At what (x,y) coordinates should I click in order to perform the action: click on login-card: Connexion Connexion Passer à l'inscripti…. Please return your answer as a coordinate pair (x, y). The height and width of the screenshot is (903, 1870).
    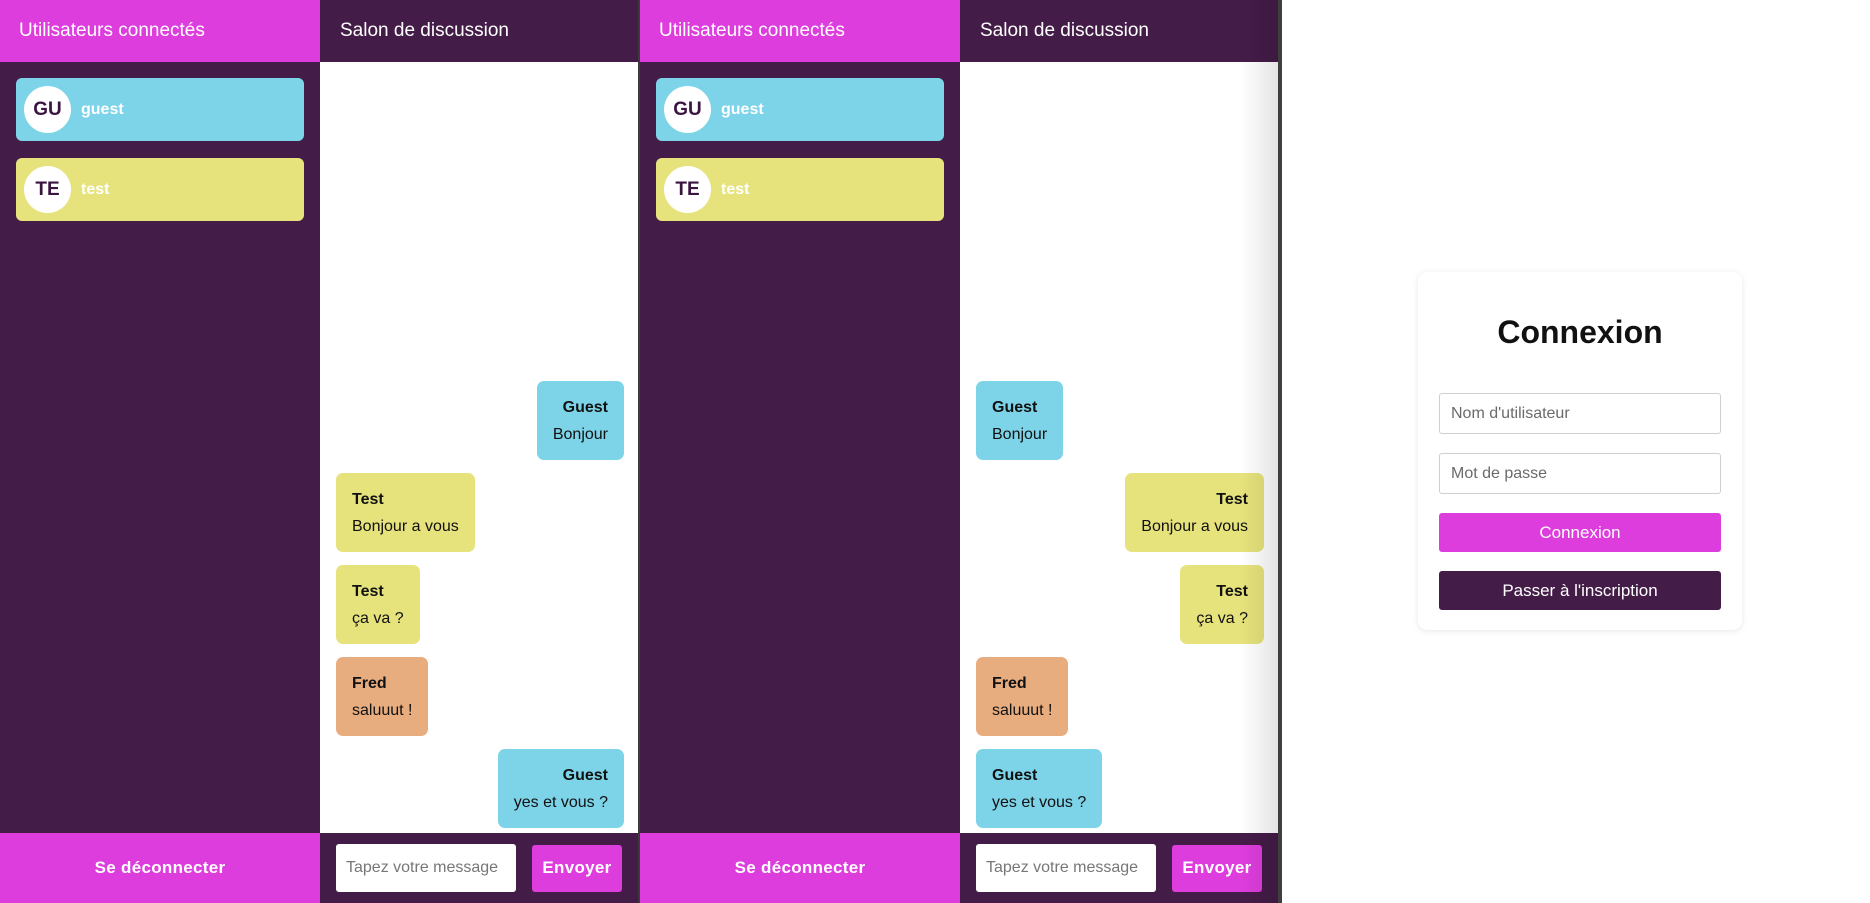
    Looking at the image, I should click on (1580, 451).